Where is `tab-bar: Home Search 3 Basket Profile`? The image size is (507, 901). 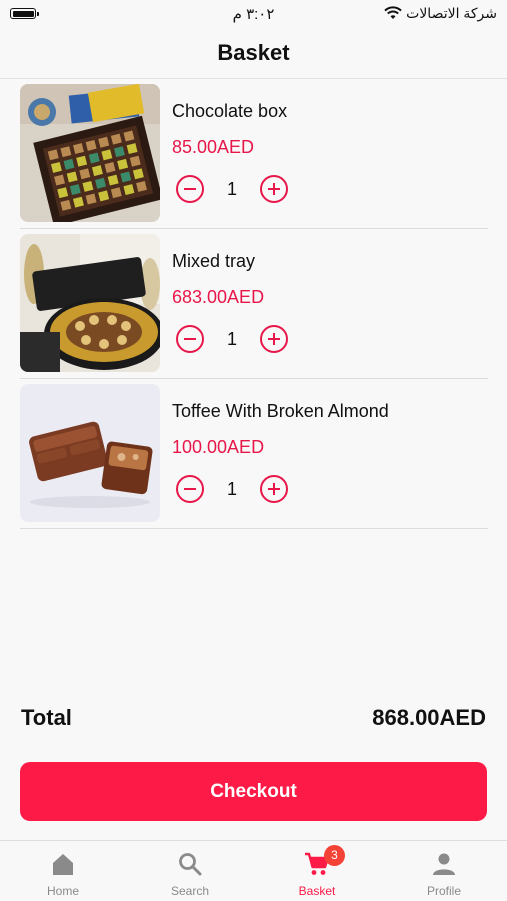
tab-bar: Home Search 3 Basket Profile is located at coordinates (253, 870).